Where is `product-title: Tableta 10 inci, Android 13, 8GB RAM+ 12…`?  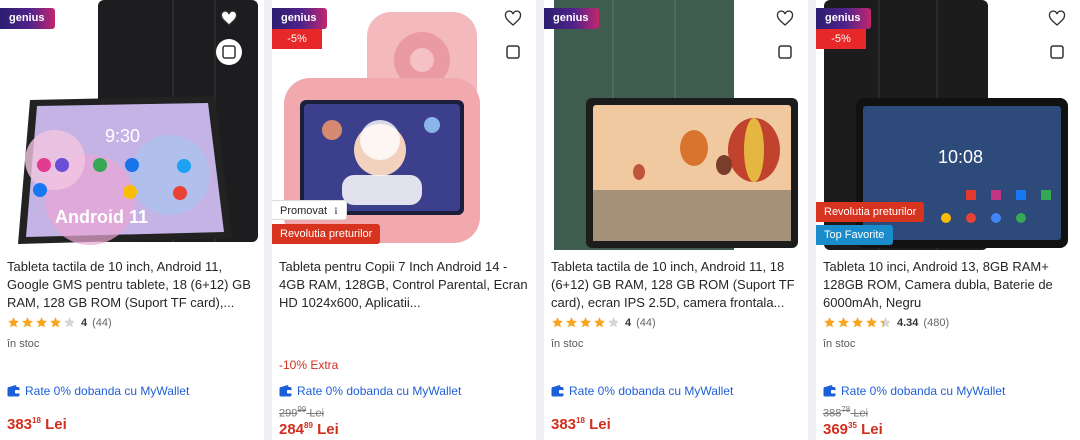
product-title: Tableta 10 inci, Android 13, 8GB RAM+ 12… is located at coordinates (947, 285).